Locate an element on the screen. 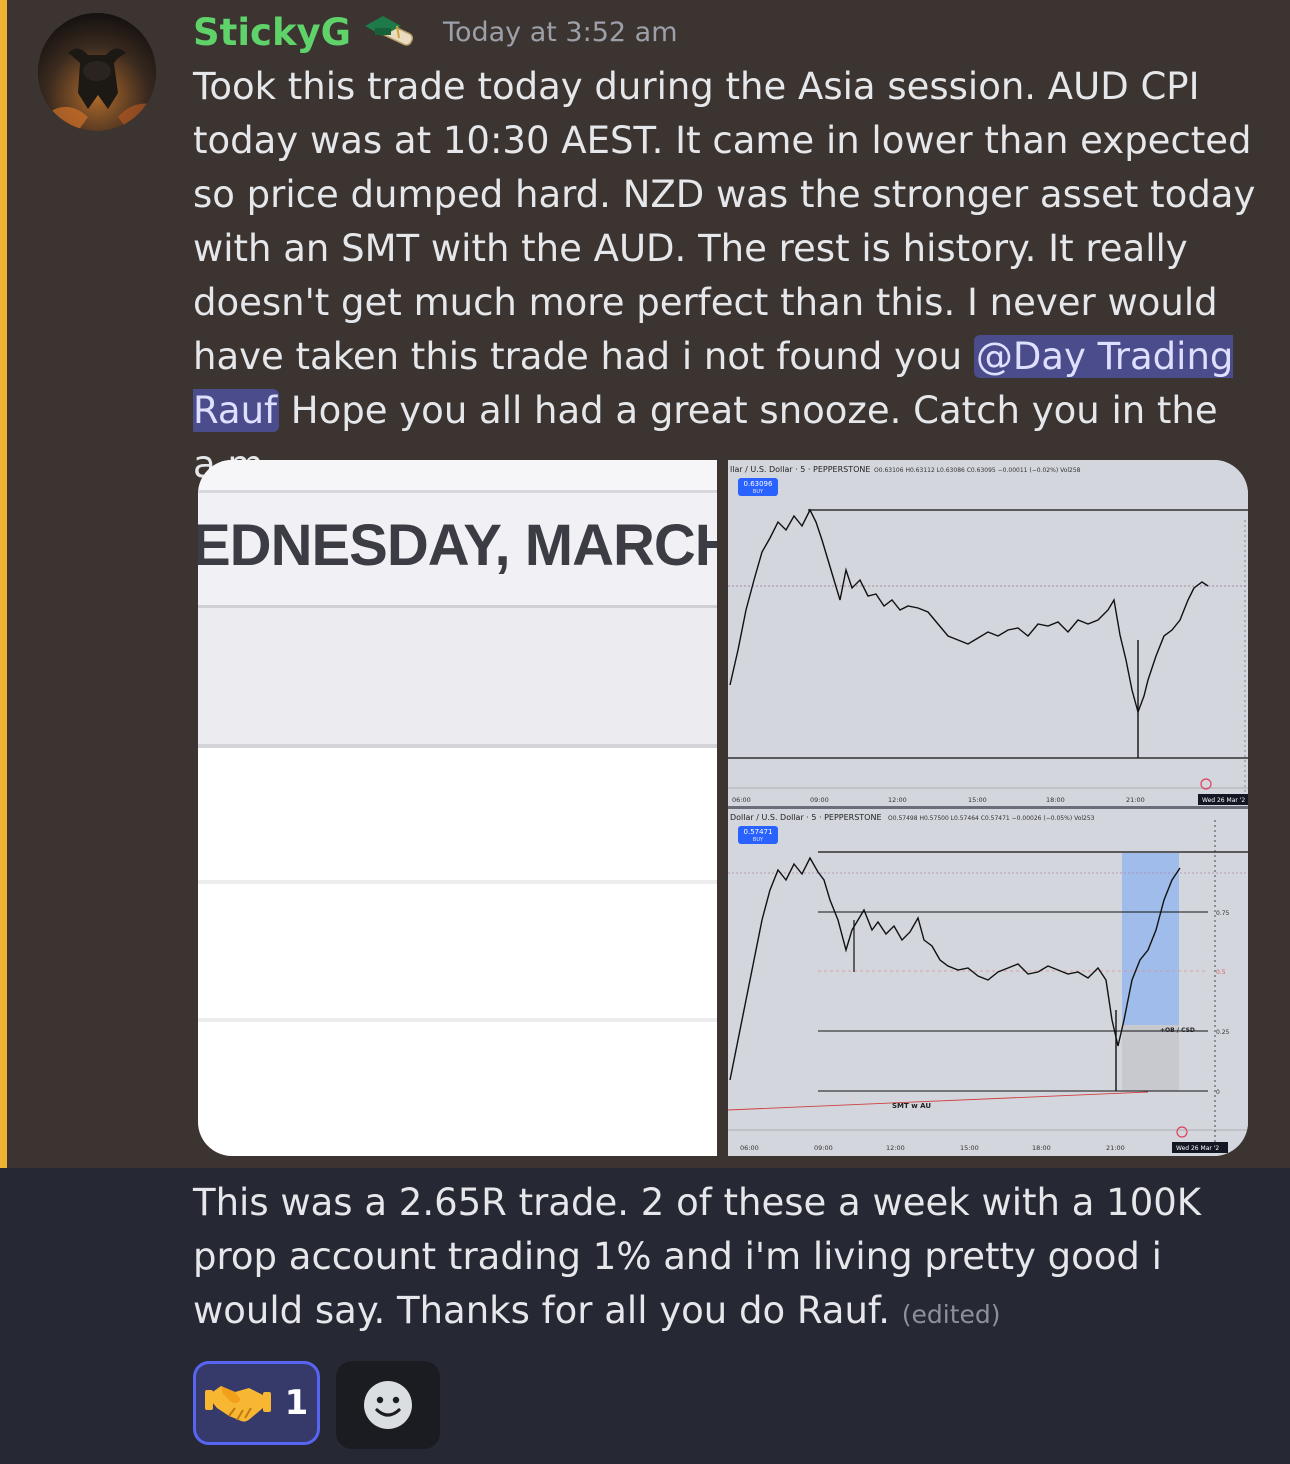 The image size is (1290, 1464). timestamp: Today at 3:52 am is located at coordinates (560, 32).